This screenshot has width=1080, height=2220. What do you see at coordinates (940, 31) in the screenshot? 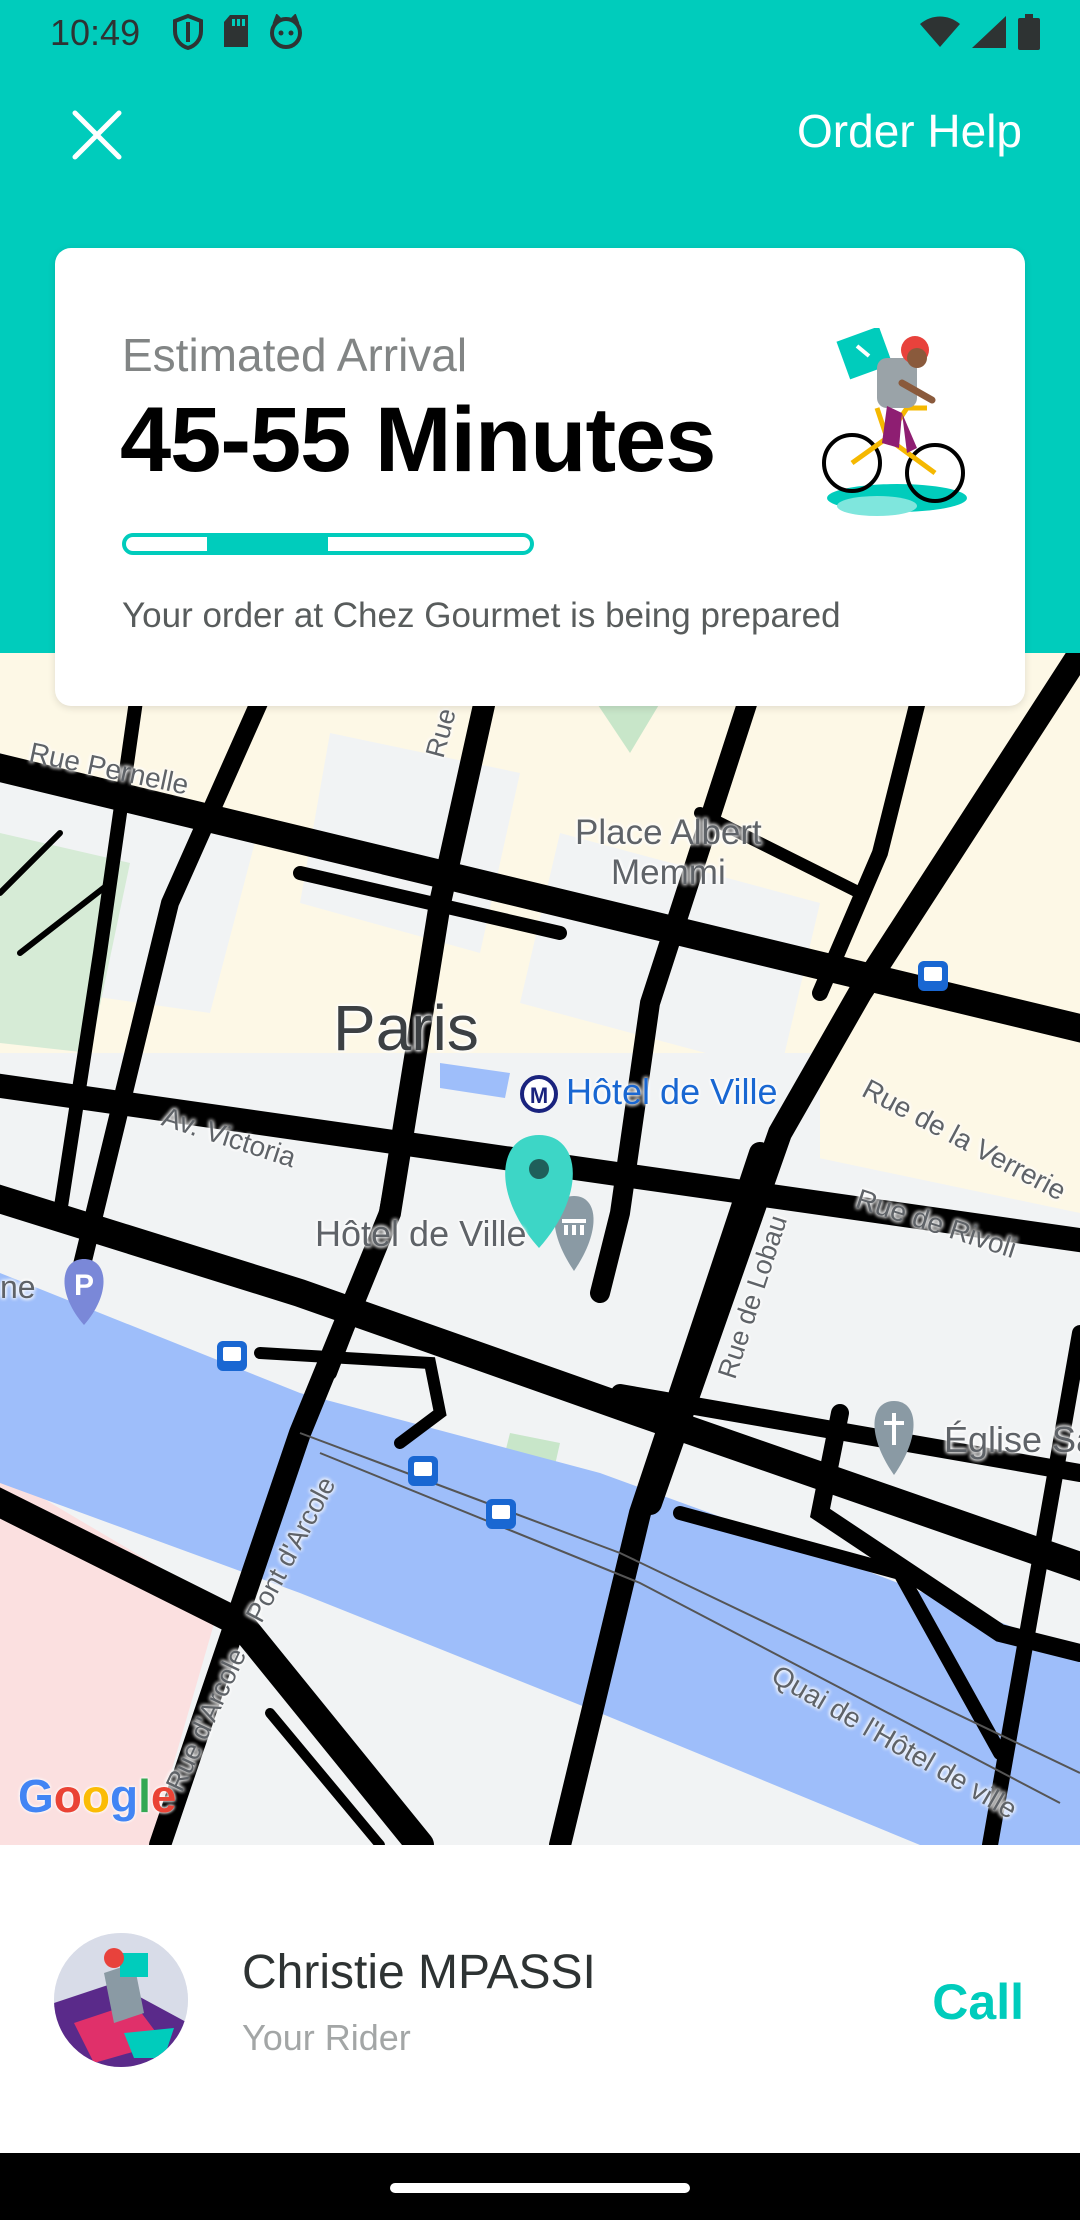
I see `wifi-icon` at bounding box center [940, 31].